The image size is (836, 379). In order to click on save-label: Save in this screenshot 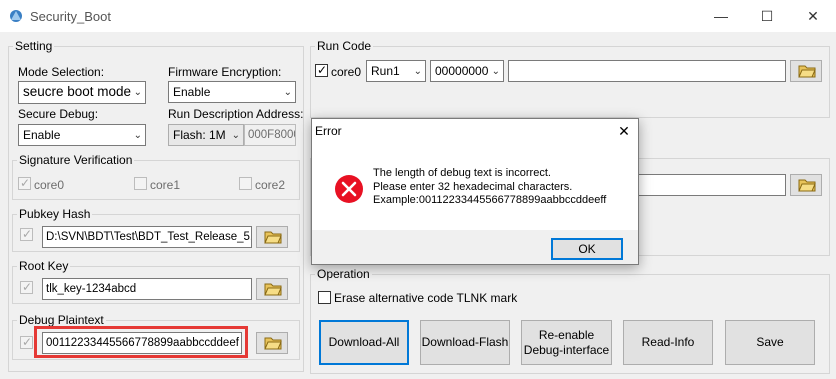, I will do `click(770, 342)`.